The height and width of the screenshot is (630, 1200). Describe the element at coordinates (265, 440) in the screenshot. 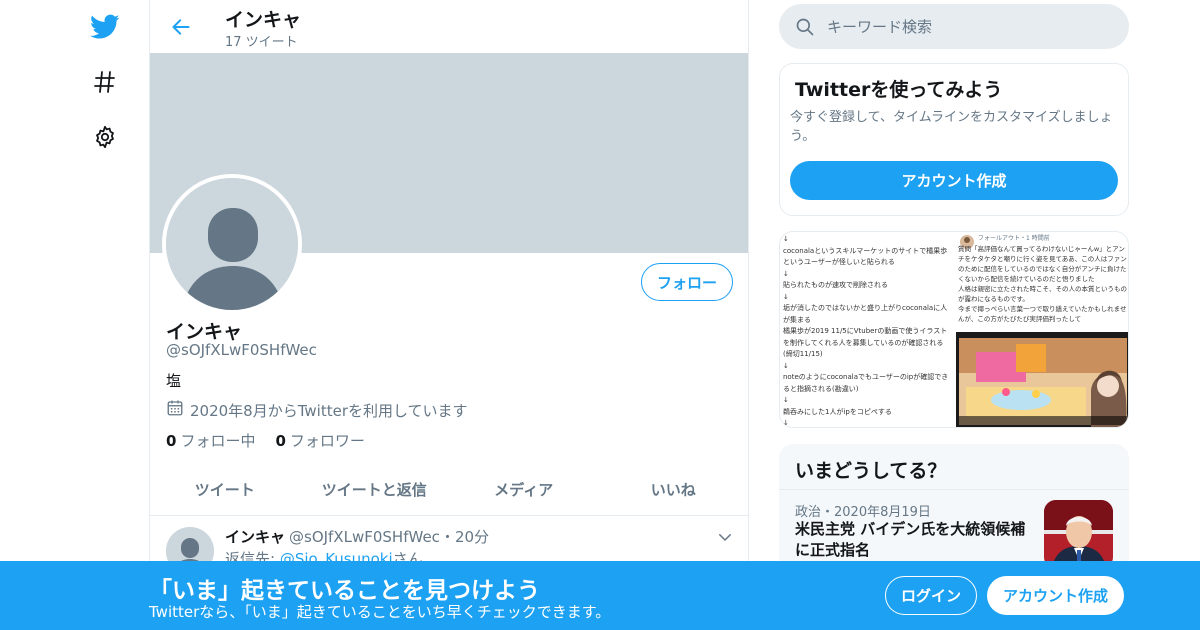

I see `profile-stats: 0 フォロー中 0 フォロワー` at that location.